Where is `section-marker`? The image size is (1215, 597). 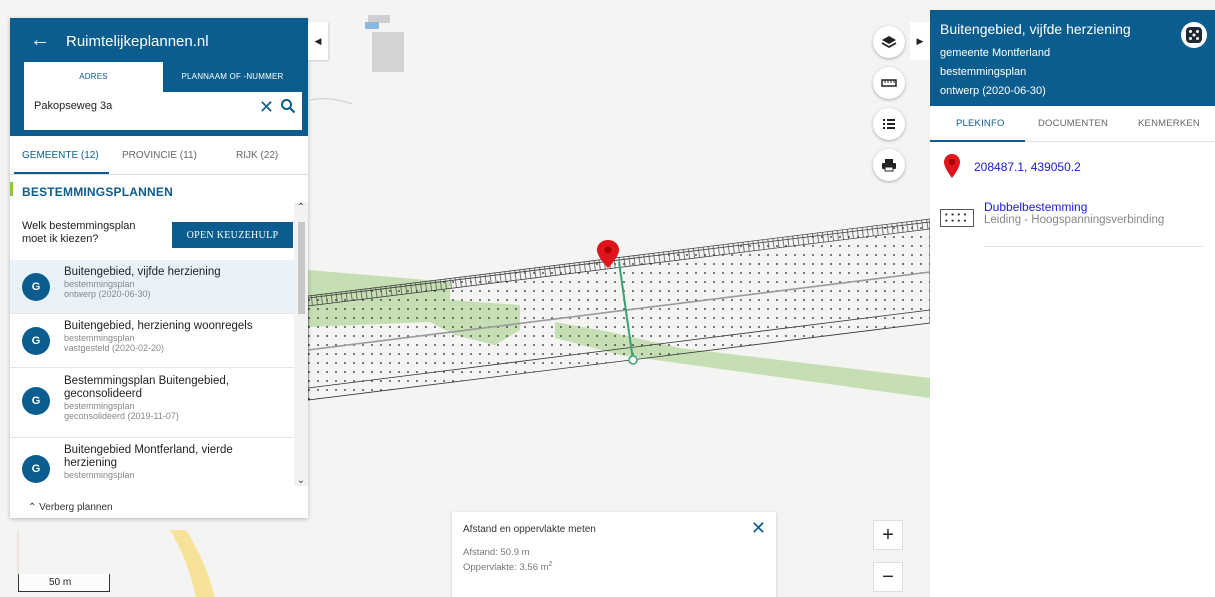 section-marker is located at coordinates (11, 189).